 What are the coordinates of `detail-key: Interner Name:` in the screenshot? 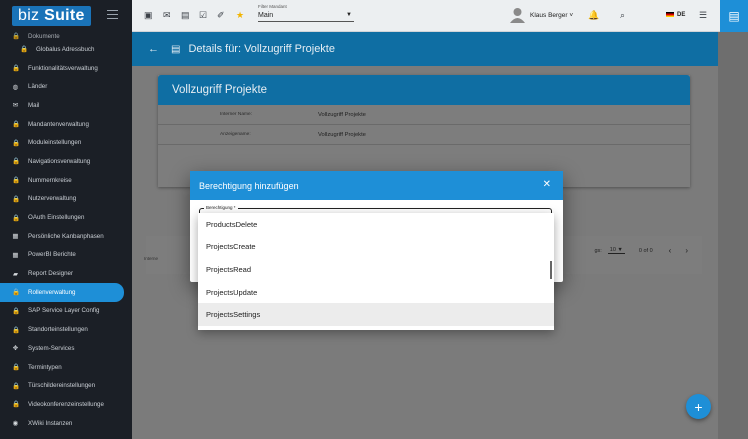 It's located at (236, 114).